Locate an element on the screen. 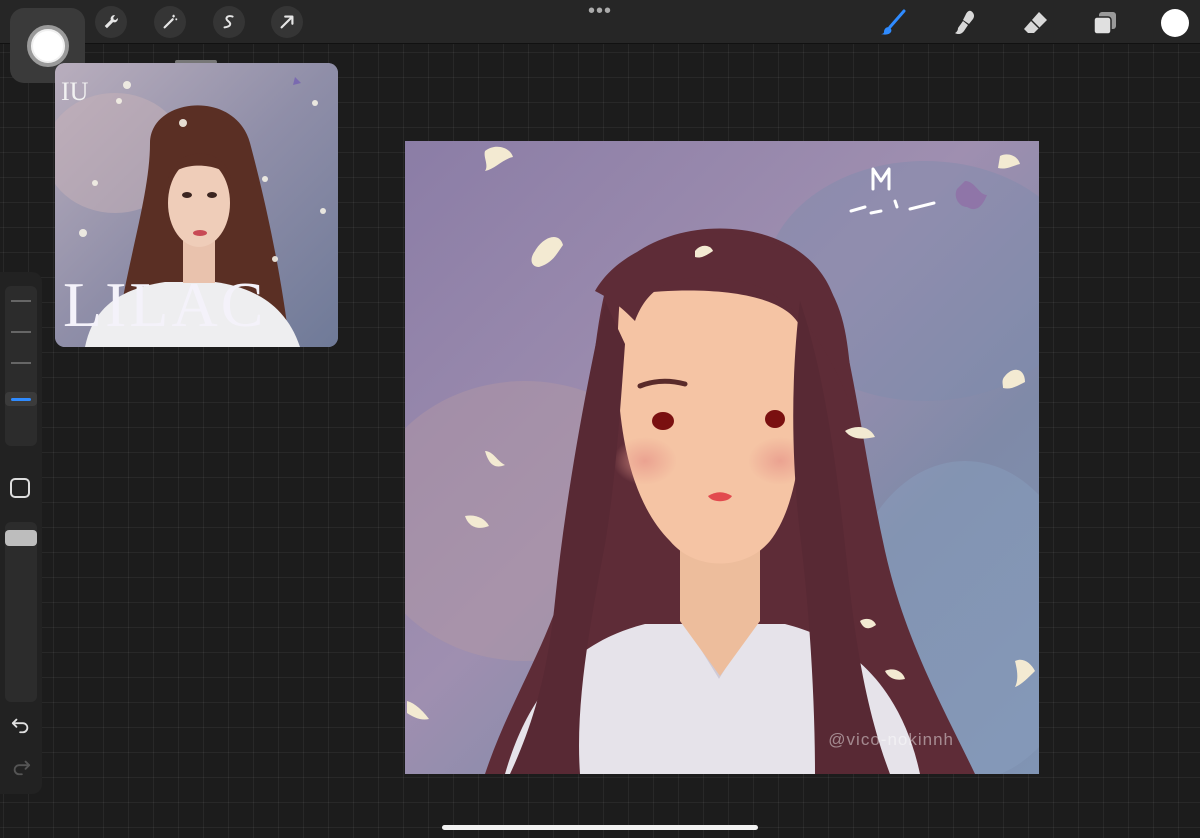 This screenshot has width=1200, height=838. wrench-icon is located at coordinates (111, 22).